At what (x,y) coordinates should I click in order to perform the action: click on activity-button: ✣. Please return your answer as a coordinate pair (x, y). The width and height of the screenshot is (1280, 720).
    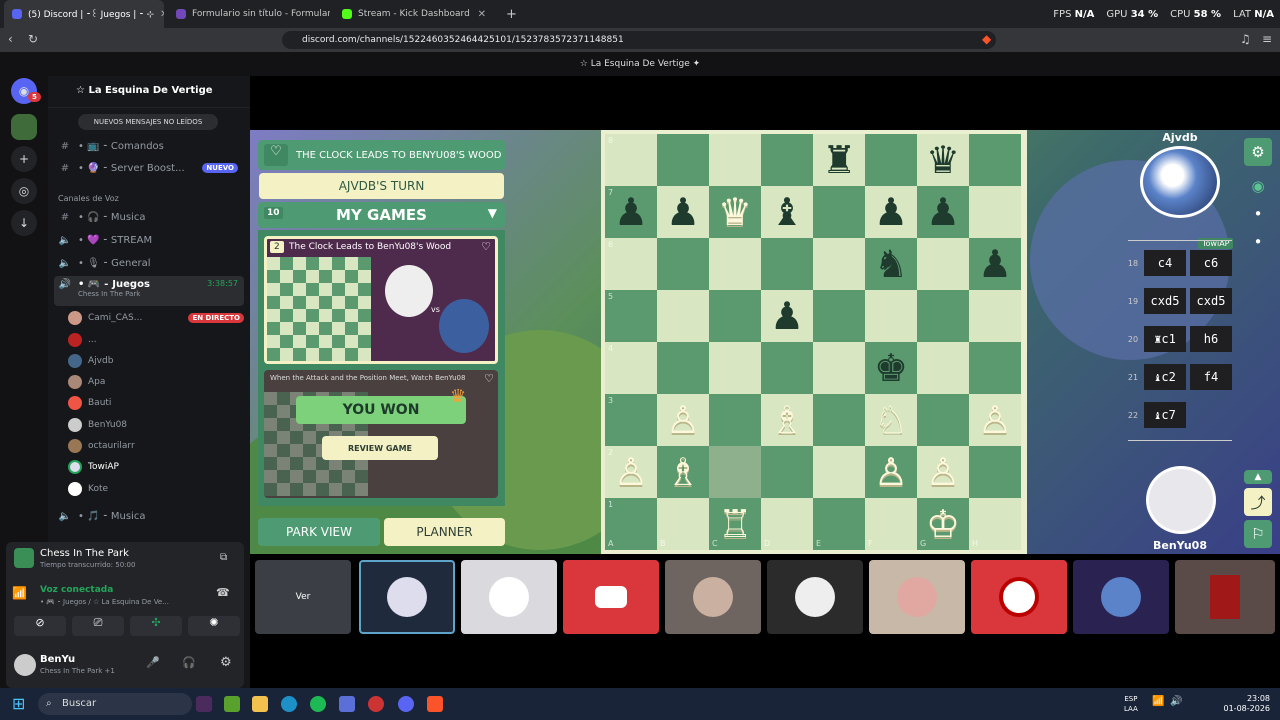
    Looking at the image, I should click on (156, 626).